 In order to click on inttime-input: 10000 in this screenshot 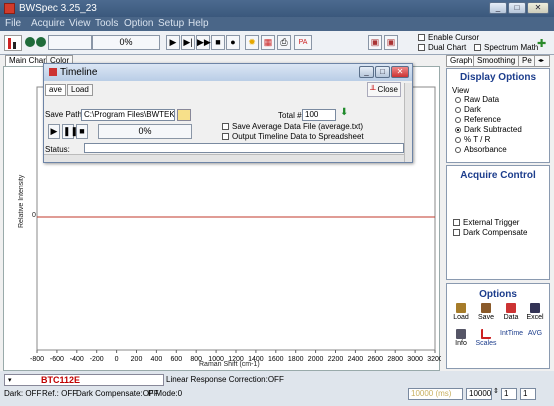, I will do `click(479, 394)`.